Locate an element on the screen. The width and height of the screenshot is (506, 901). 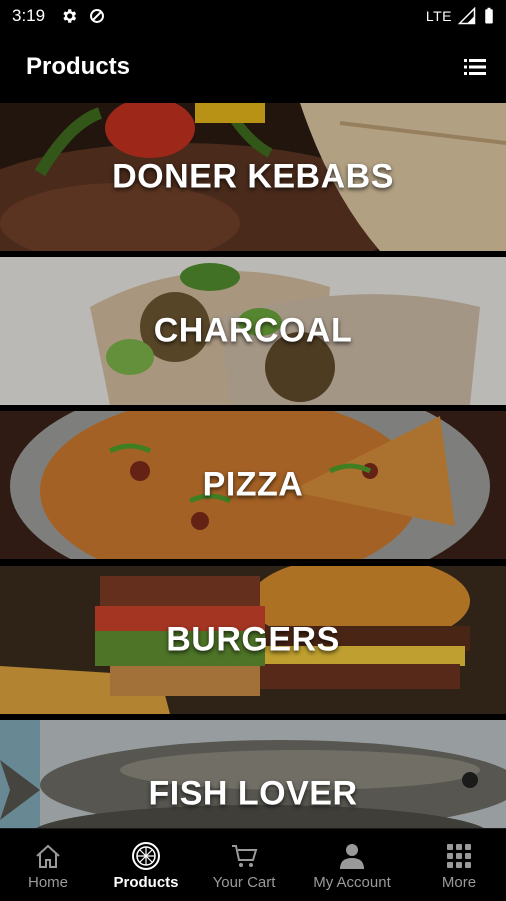
person-icon is located at coordinates (352, 856).